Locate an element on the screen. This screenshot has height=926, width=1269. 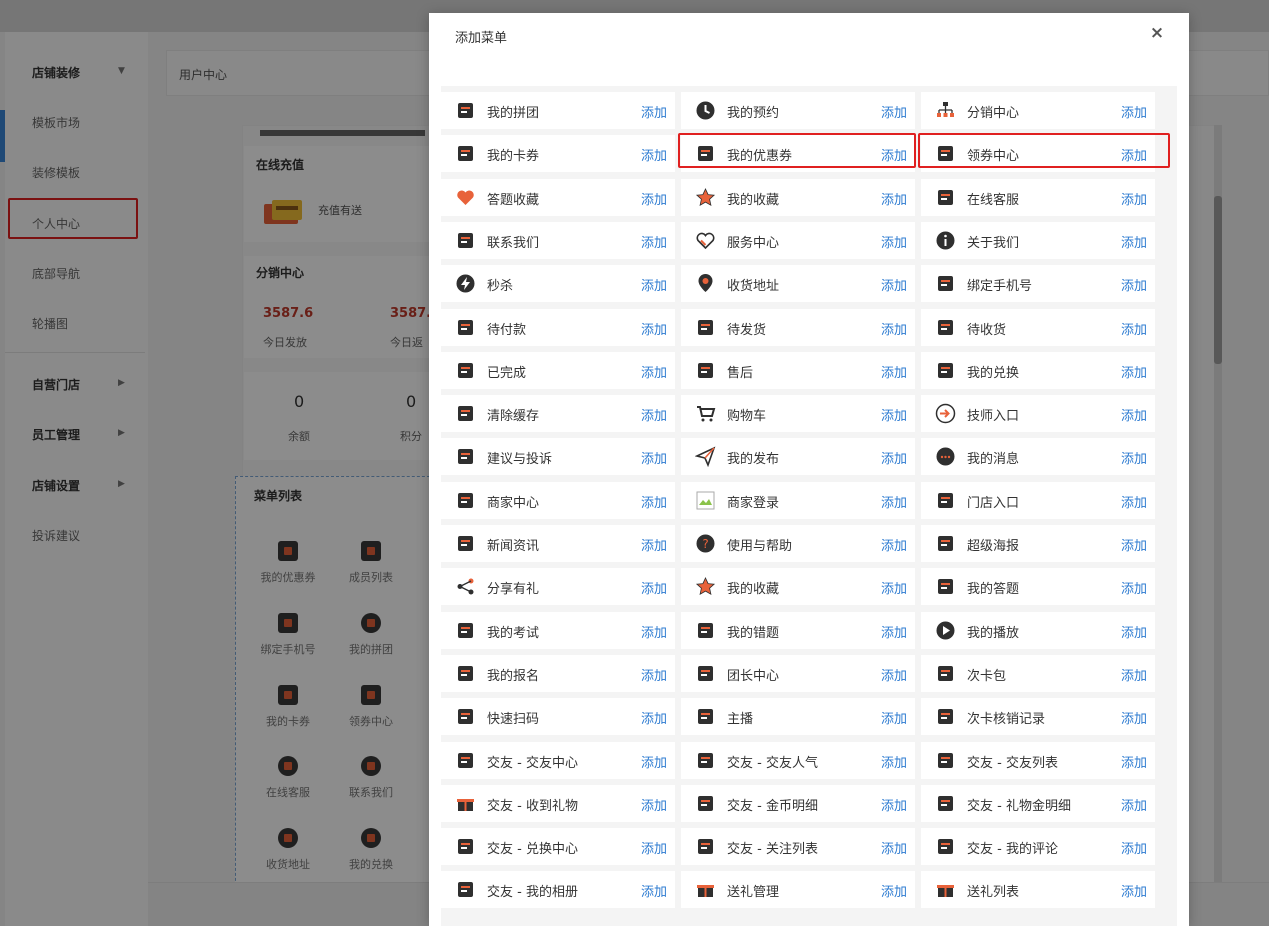
gift-icon is located at coordinates (705, 891).